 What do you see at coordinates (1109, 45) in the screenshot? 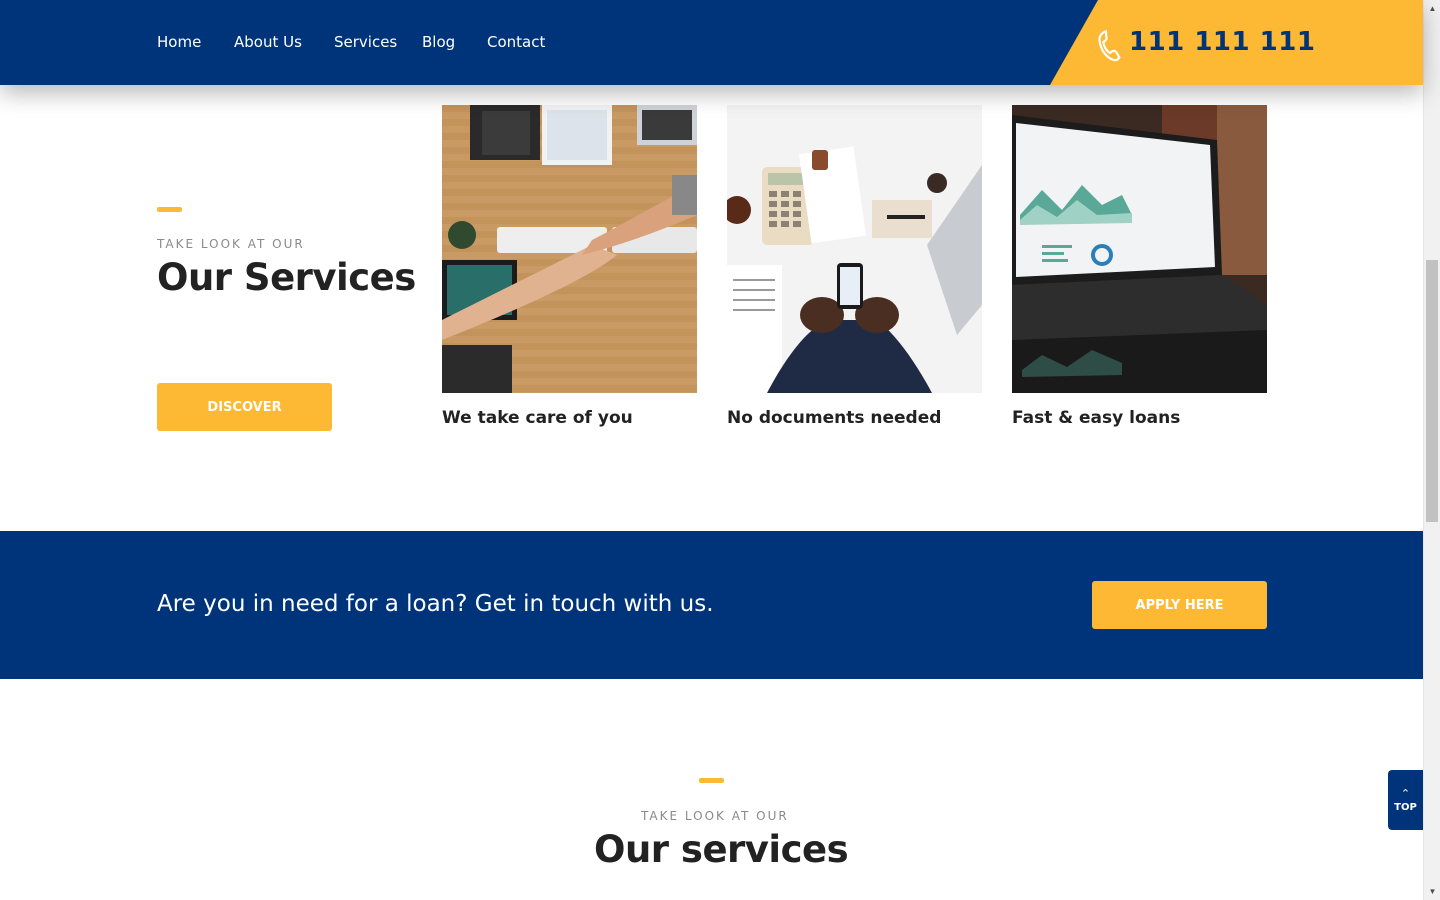
I see `phone-icon` at bounding box center [1109, 45].